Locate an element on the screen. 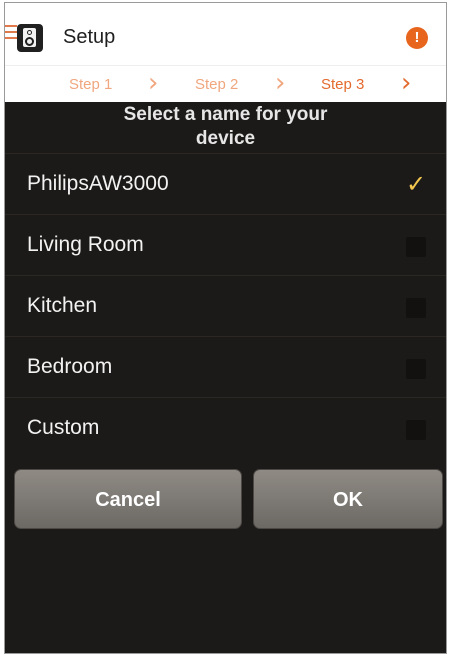  name-option-kitchen: Kitchen is located at coordinates (225, 305).